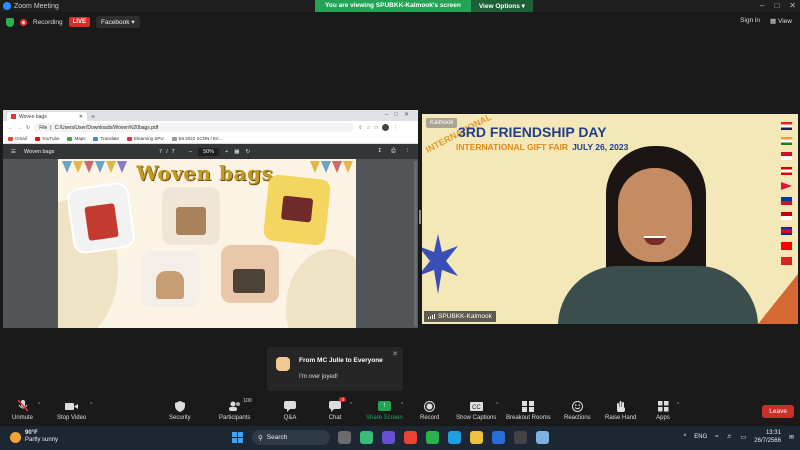  I want to click on show-captions-button: CC Show Captions, so click(476, 410).